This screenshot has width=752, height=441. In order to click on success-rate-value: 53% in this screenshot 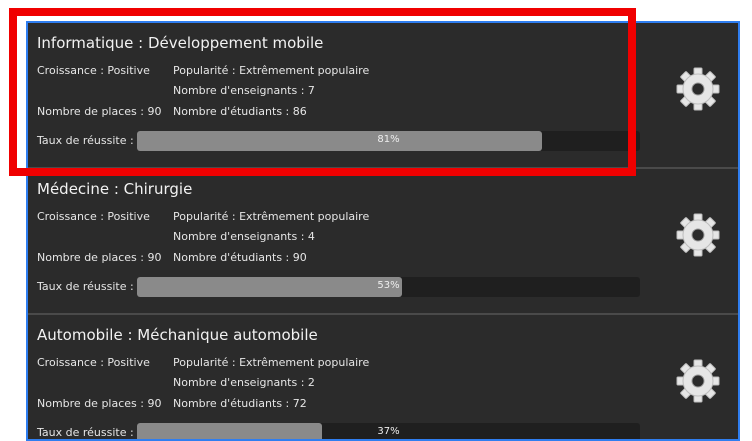, I will do `click(388, 285)`.